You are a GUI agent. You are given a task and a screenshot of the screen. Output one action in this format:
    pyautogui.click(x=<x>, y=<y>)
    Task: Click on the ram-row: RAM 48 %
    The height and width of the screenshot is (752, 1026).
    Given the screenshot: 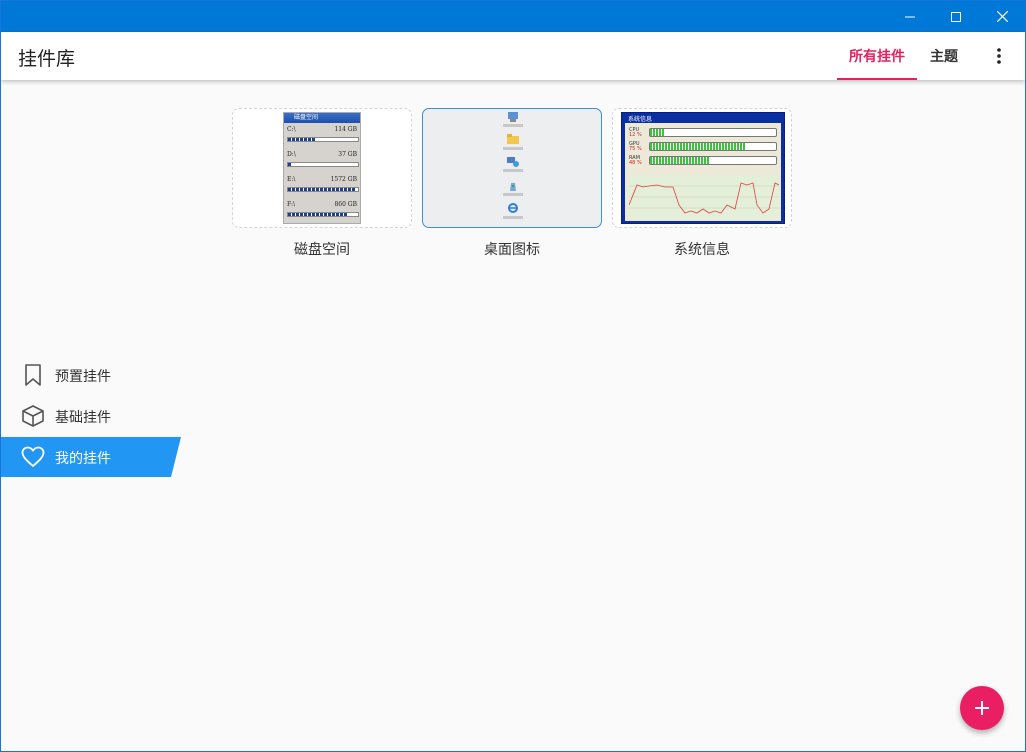 What is the action you would take?
    pyautogui.click(x=704, y=161)
    